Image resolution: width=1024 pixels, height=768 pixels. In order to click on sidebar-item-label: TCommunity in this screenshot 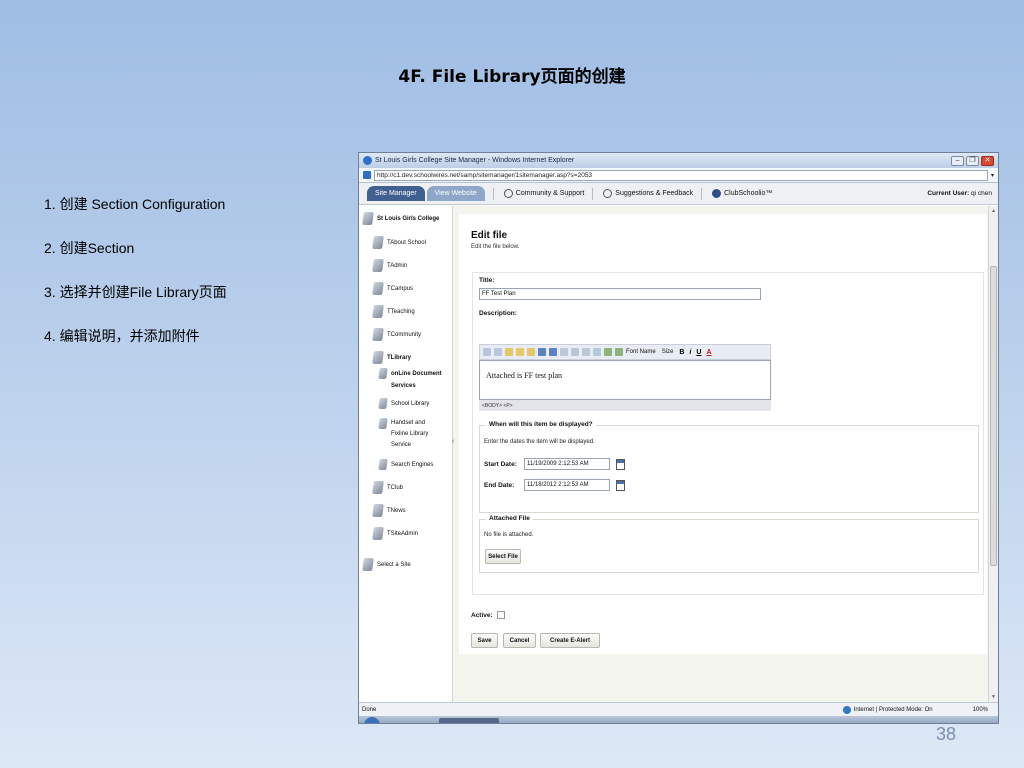, I will do `click(404, 334)`.